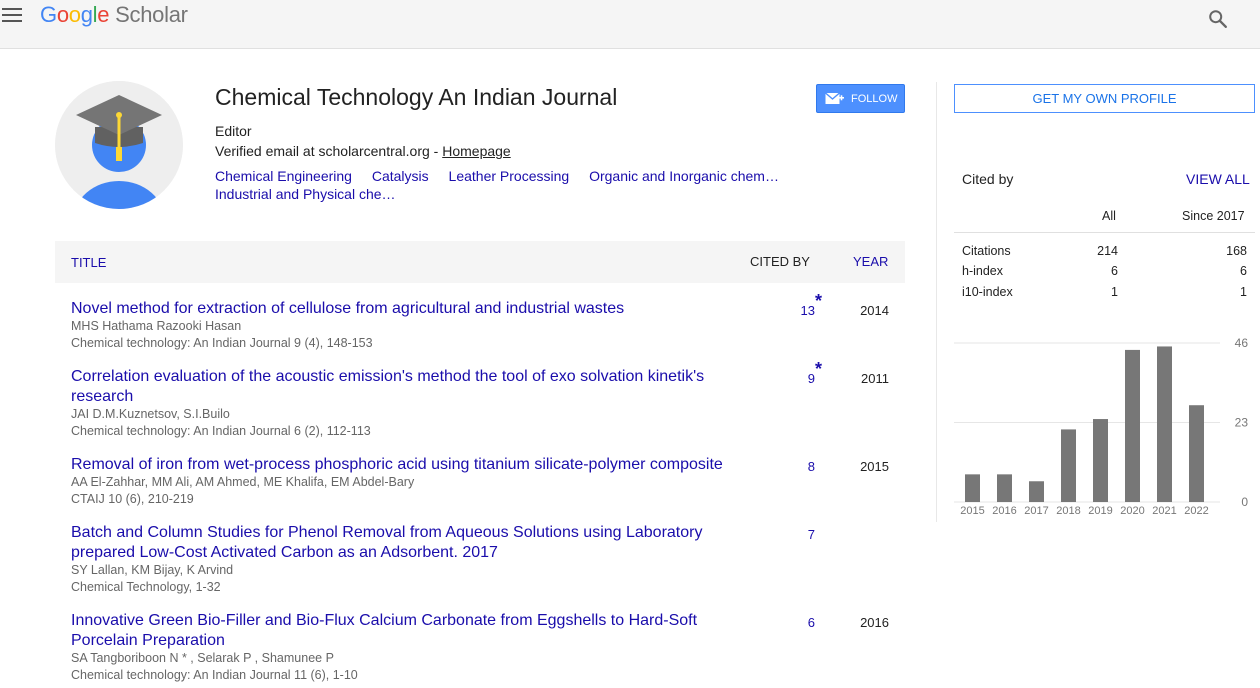  Describe the element at coordinates (1104, 295) in the screenshot. I see `stat-row-i10-index: i10-index 1 1` at that location.